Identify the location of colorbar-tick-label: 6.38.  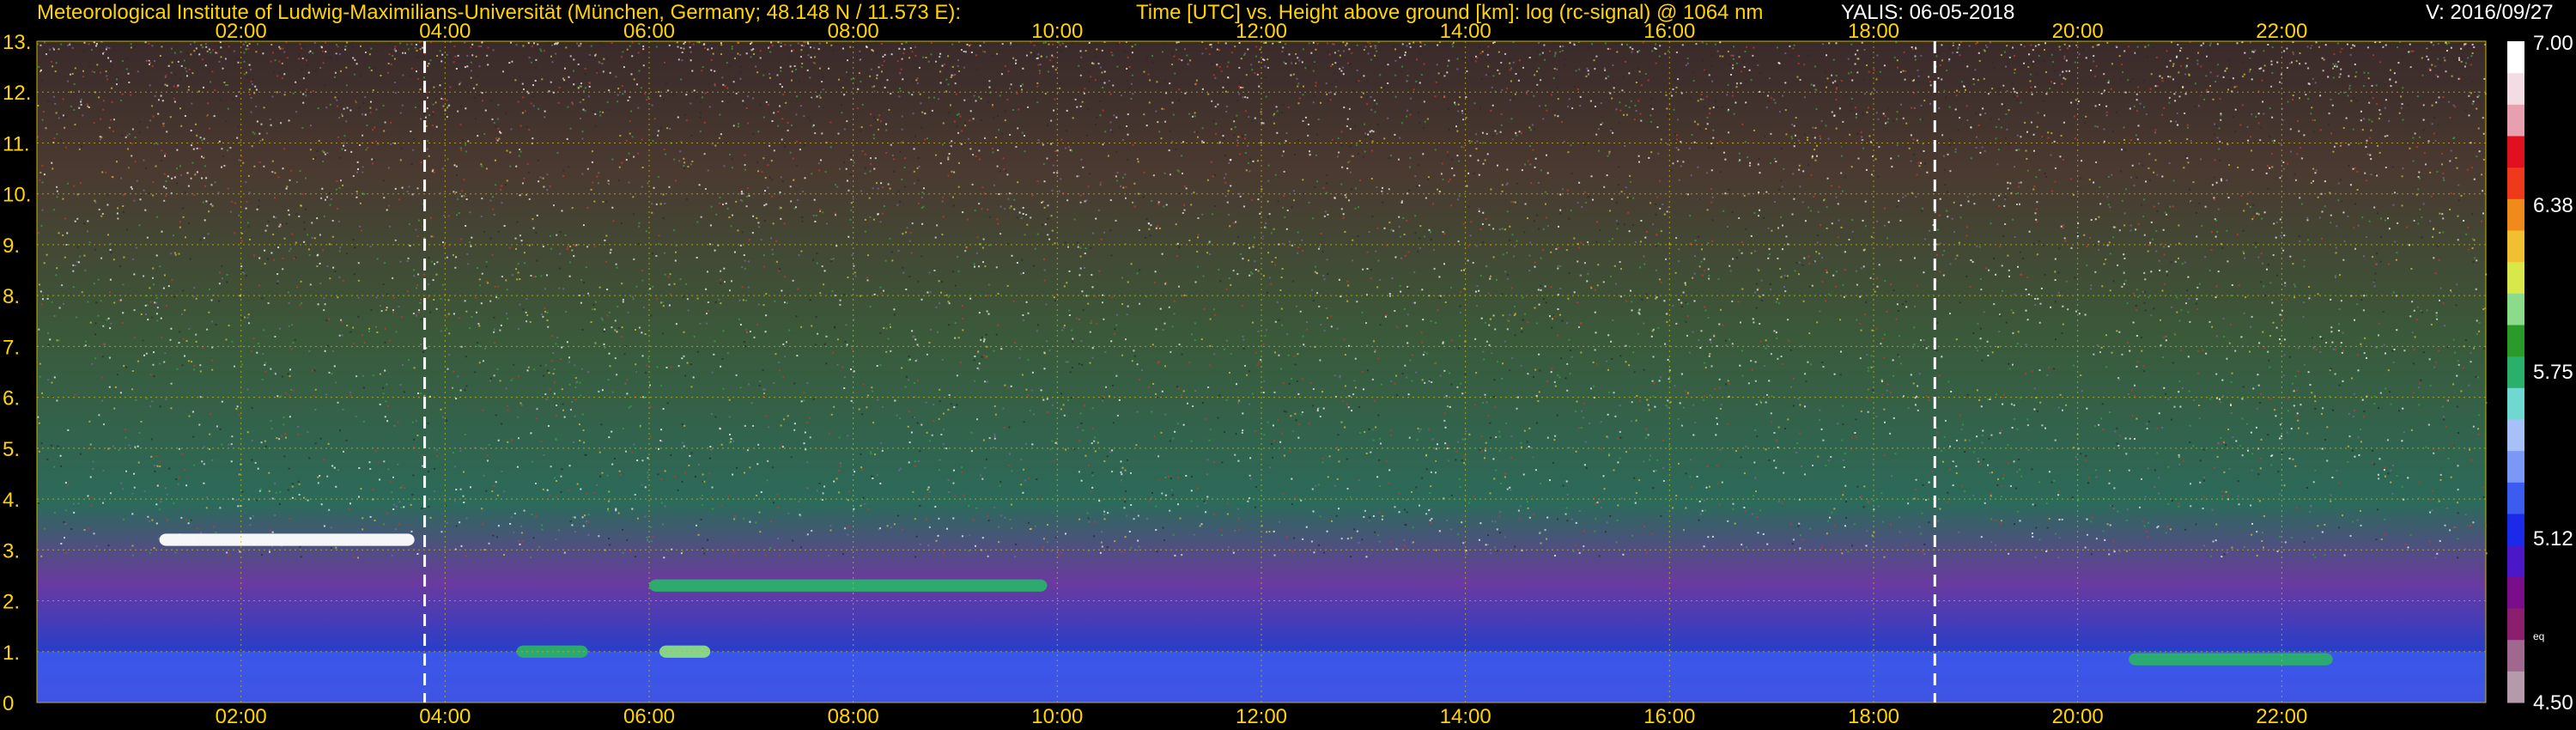
(2553, 205).